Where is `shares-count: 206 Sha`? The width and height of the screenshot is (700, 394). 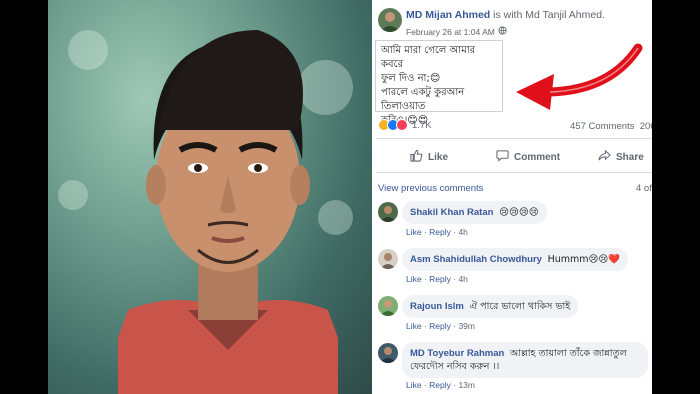
shares-count: 206 Sha is located at coordinates (646, 126).